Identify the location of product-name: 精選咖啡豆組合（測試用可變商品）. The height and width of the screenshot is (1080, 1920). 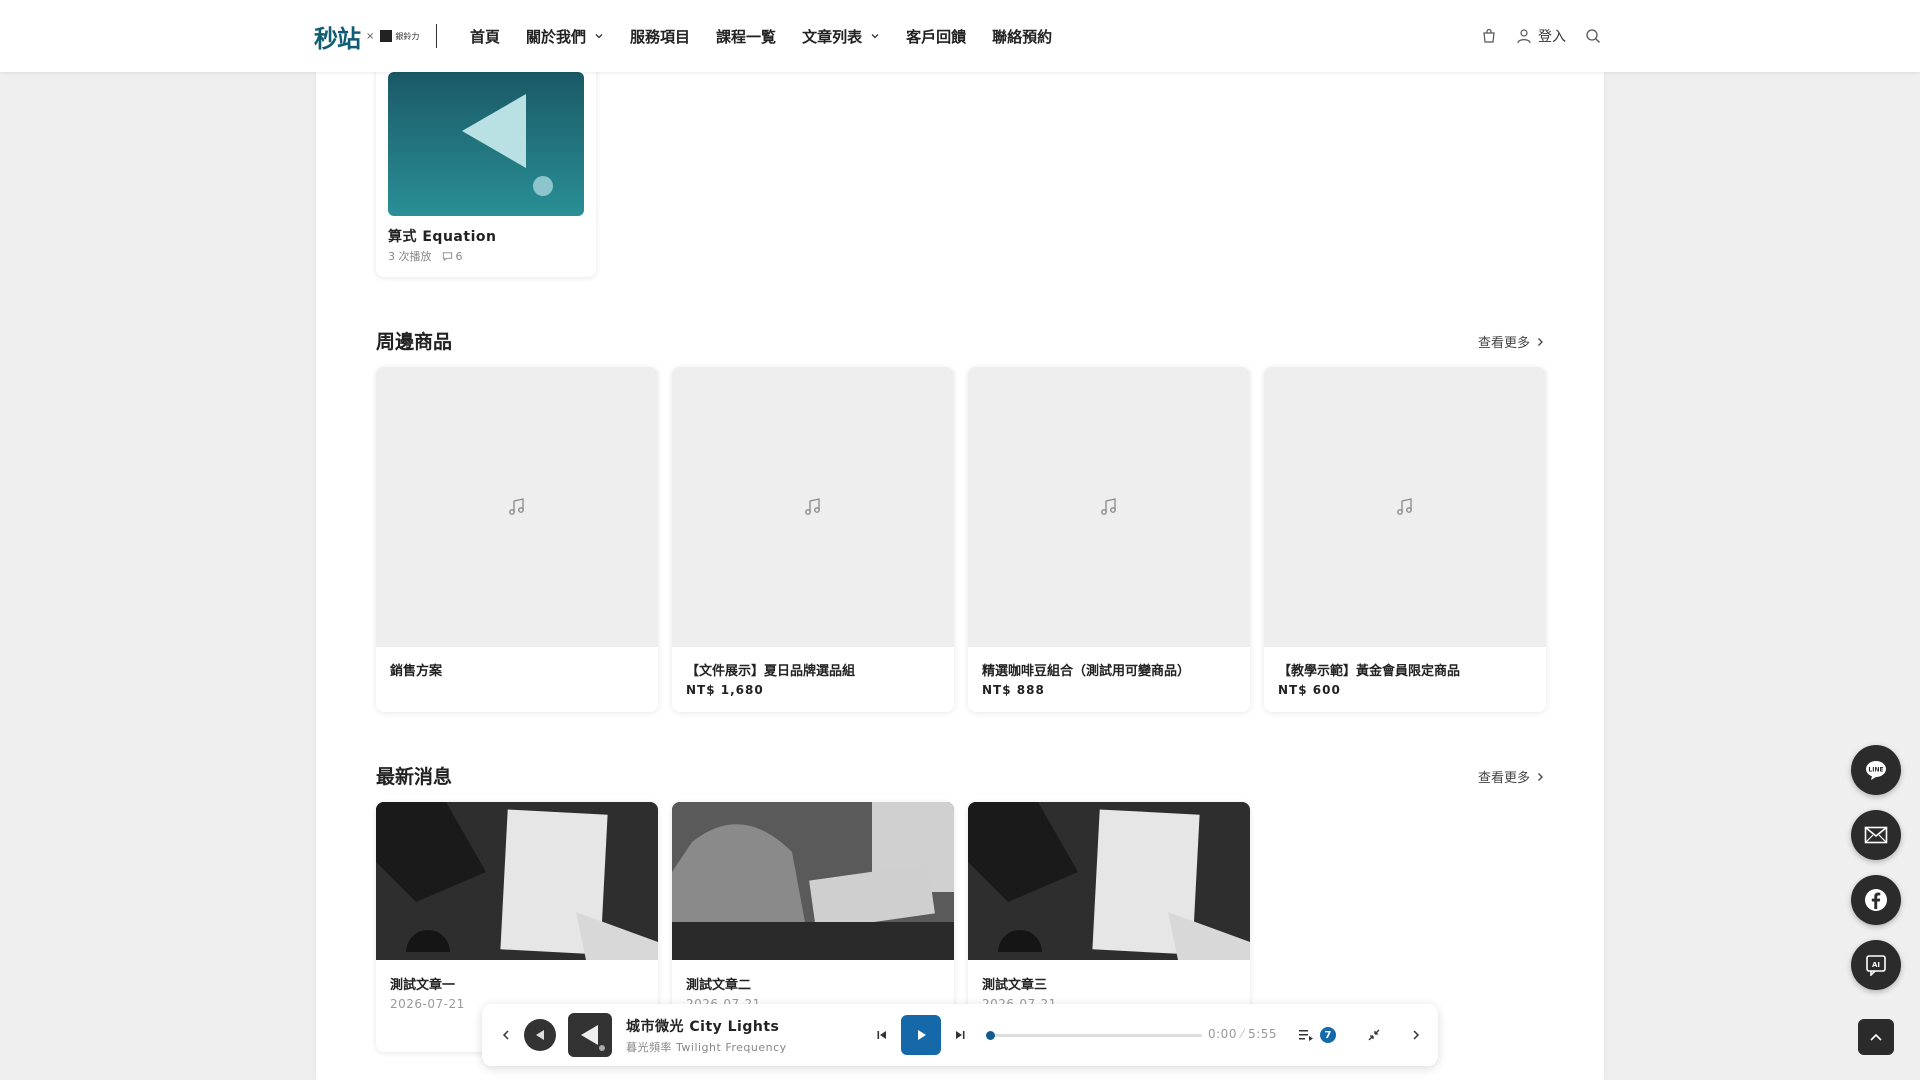
(1086, 671).